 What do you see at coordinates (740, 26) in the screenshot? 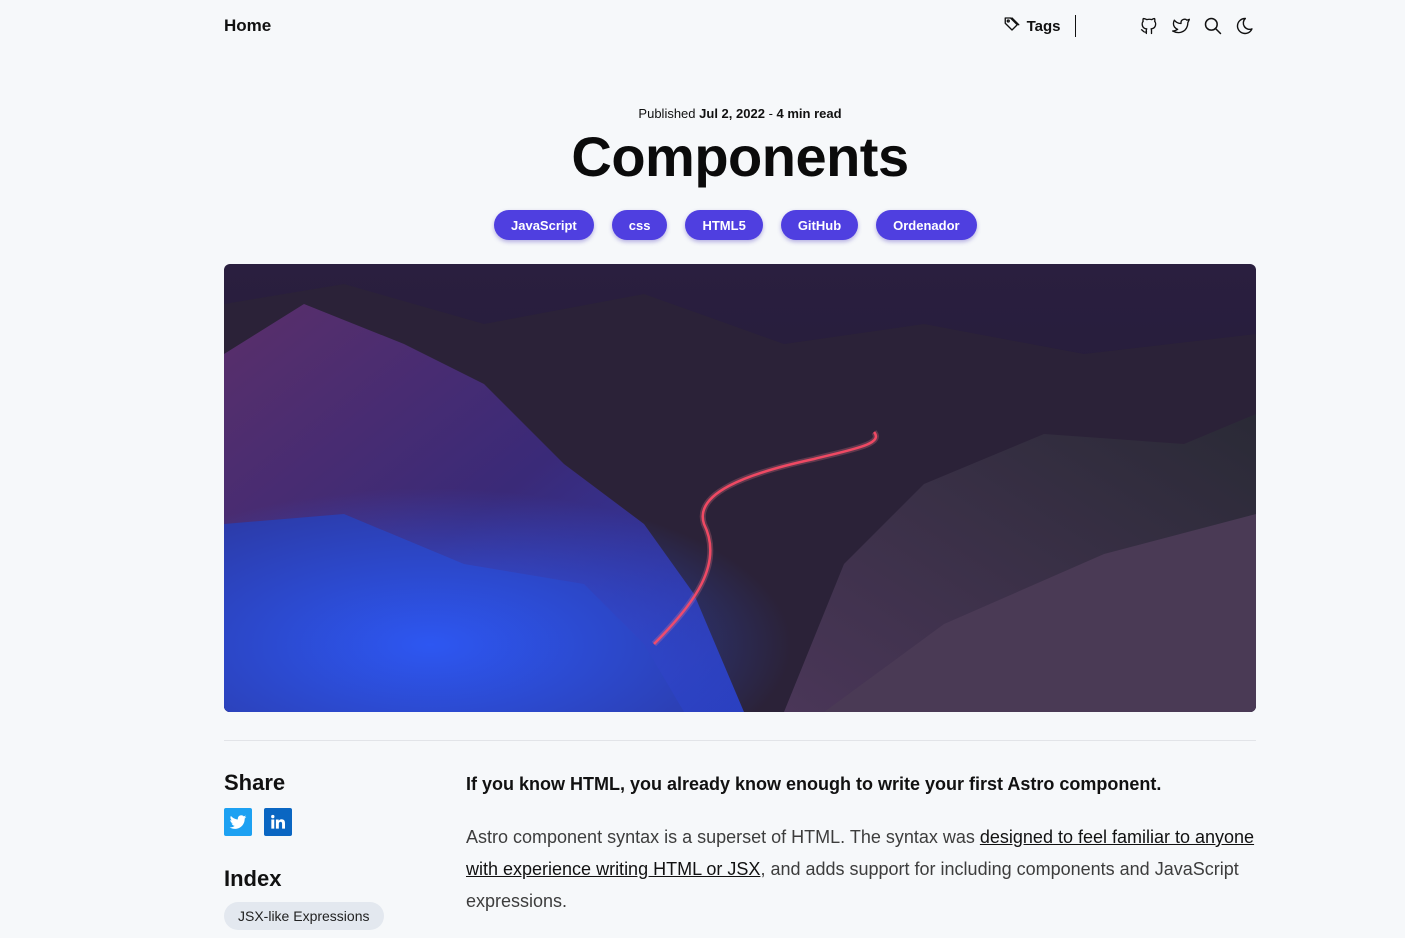
I see `top-nav: Home Tags` at bounding box center [740, 26].